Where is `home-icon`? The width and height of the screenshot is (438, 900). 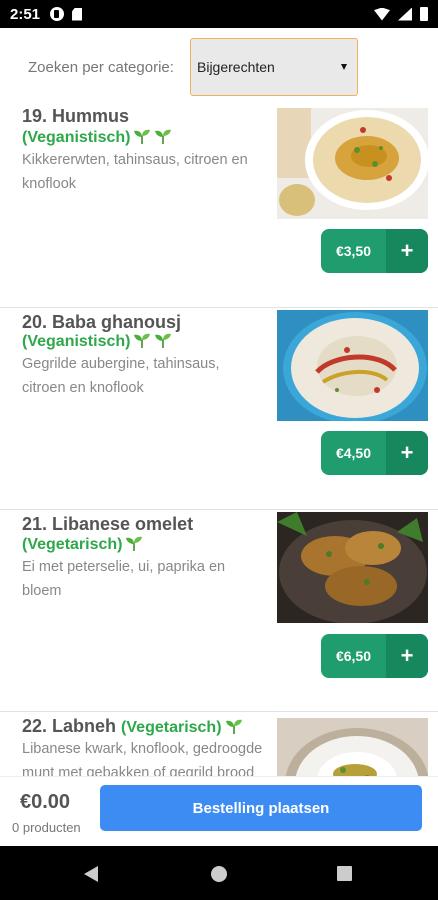
home-icon is located at coordinates (219, 874).